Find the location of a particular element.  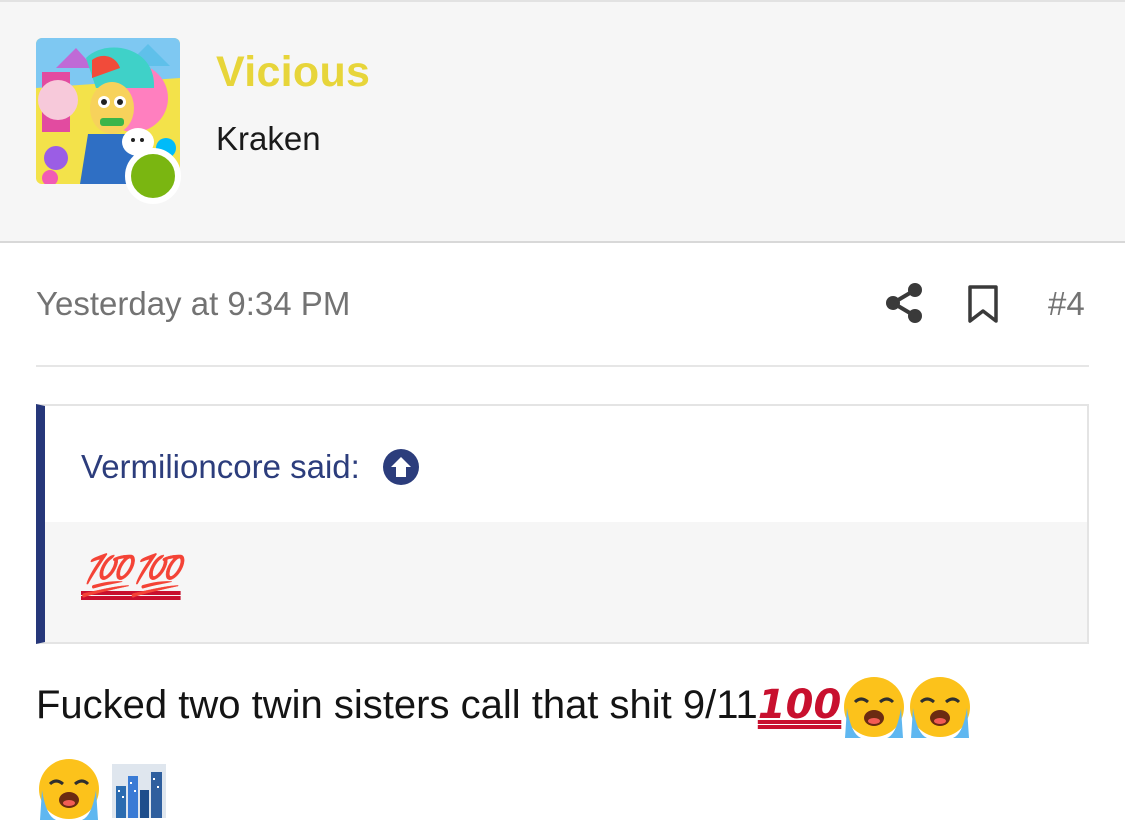

post-number-link: #4 is located at coordinates (1066, 304).